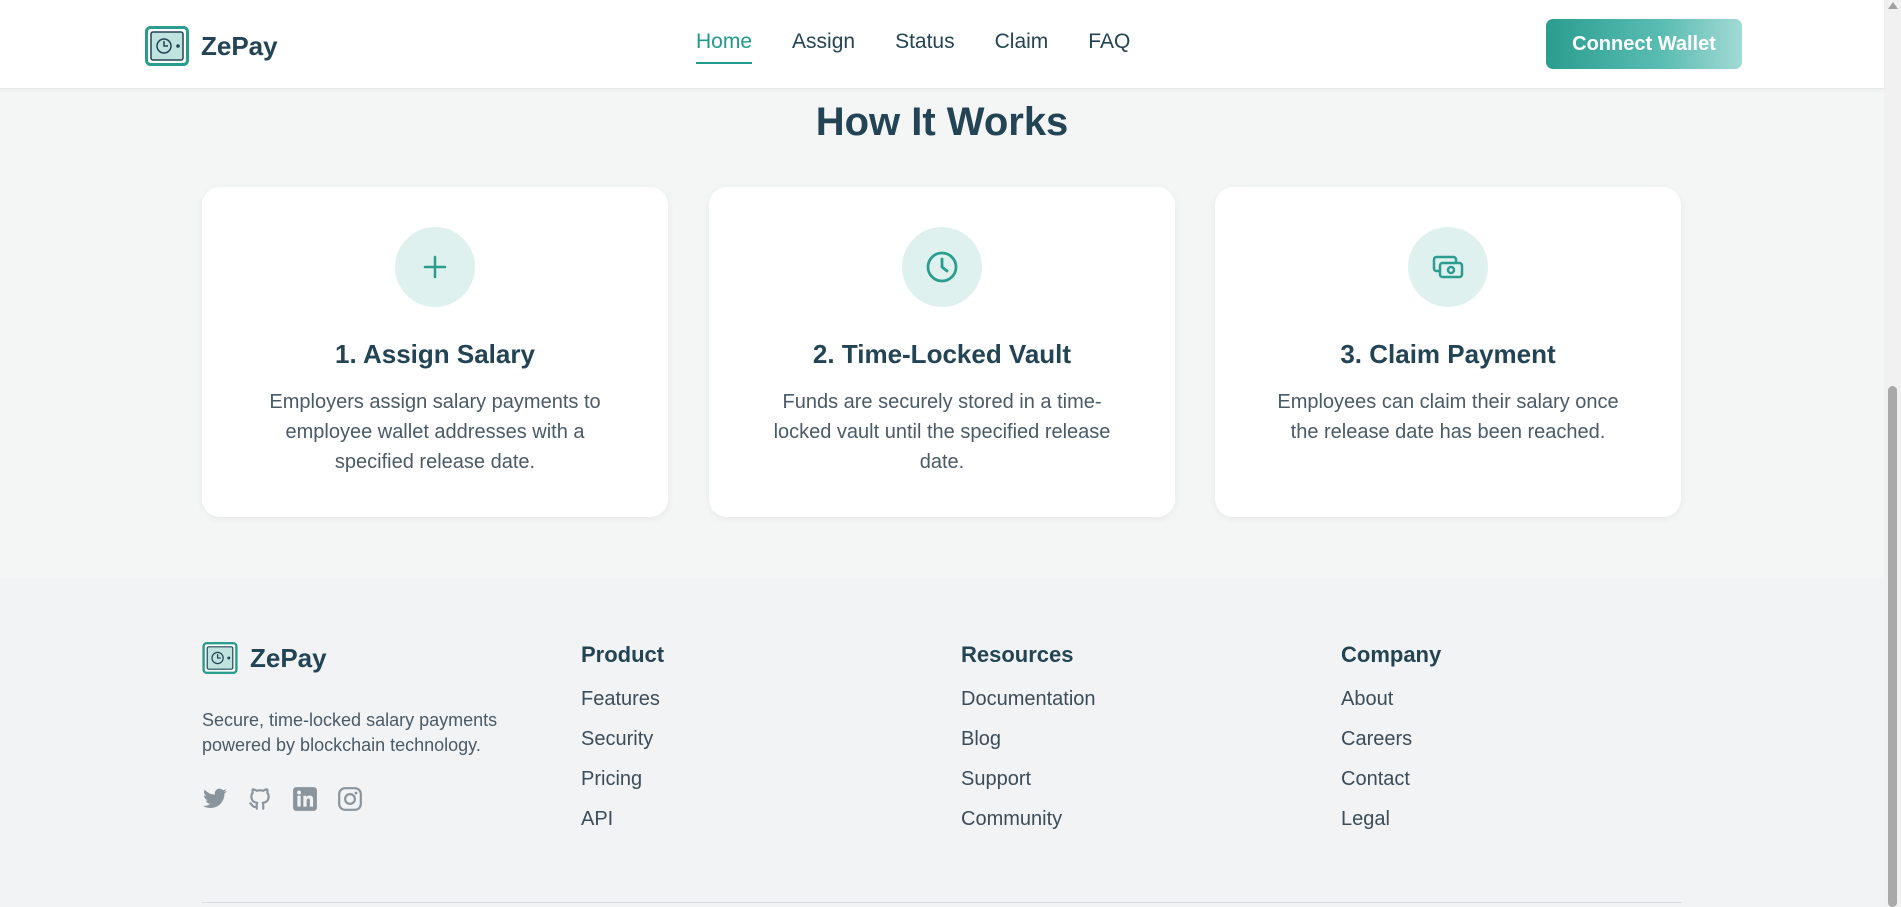 The image size is (1901, 907). I want to click on social-links, so click(292, 799).